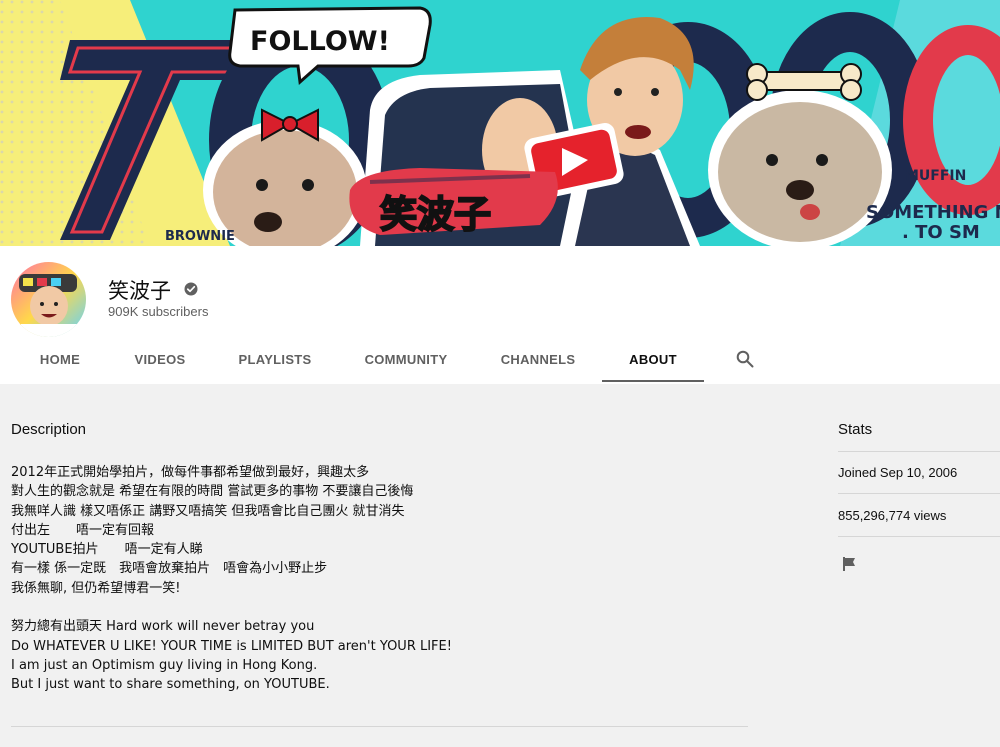 This screenshot has width=1000, height=747. What do you see at coordinates (320, 41) in the screenshot?
I see `follow-text: FOLLOW!` at bounding box center [320, 41].